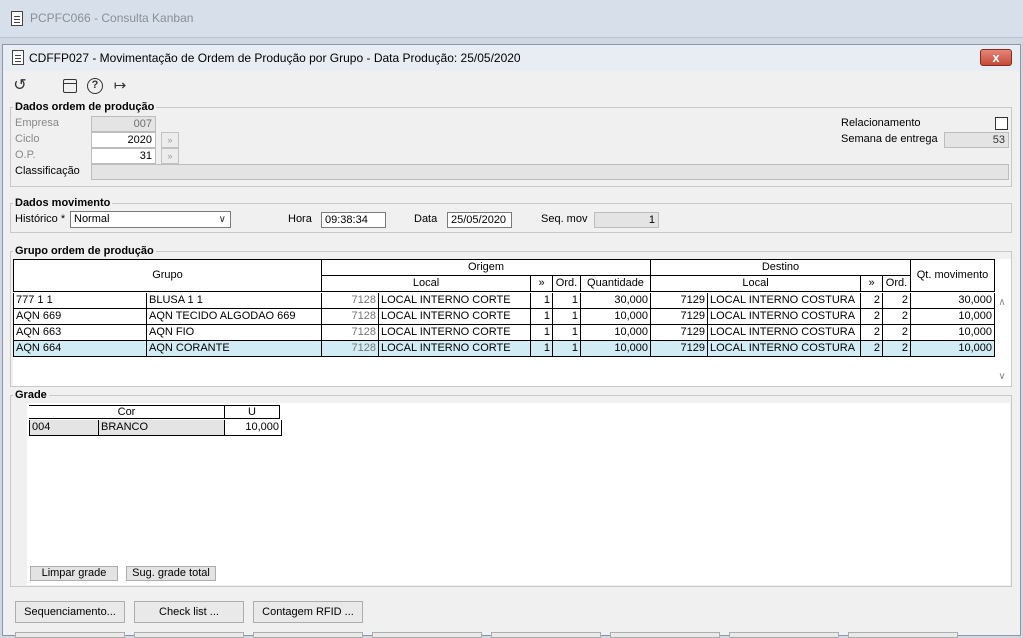 This screenshot has width=1023, height=638. What do you see at coordinates (252, 412) in the screenshot?
I see `header-u: U` at bounding box center [252, 412].